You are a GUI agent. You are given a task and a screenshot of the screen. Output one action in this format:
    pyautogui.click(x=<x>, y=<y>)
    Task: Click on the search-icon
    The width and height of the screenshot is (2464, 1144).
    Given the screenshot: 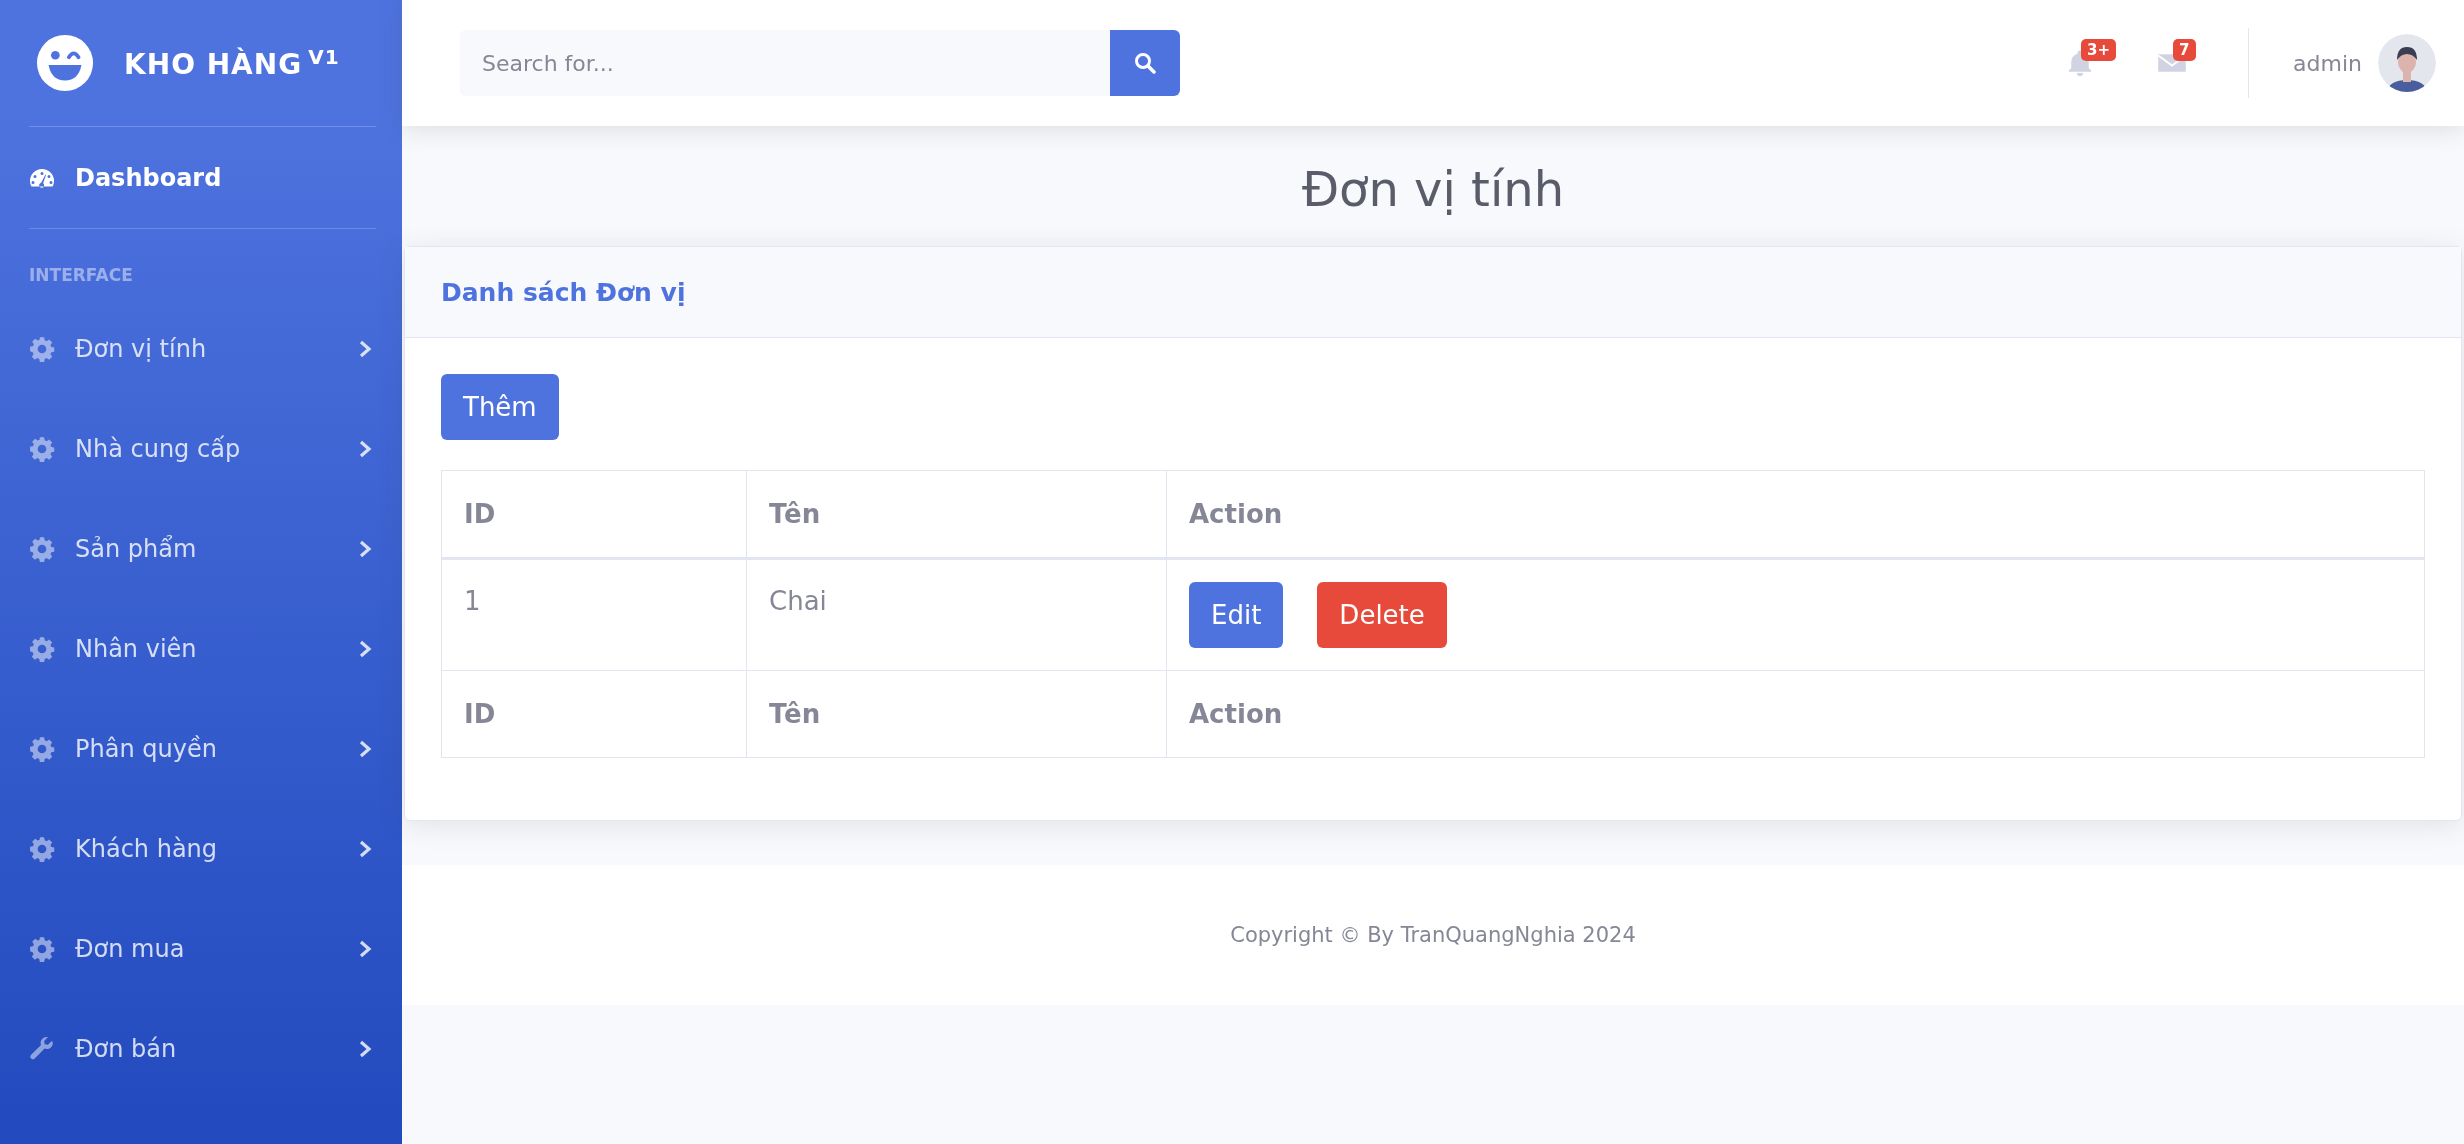 What is the action you would take?
    pyautogui.click(x=1145, y=63)
    